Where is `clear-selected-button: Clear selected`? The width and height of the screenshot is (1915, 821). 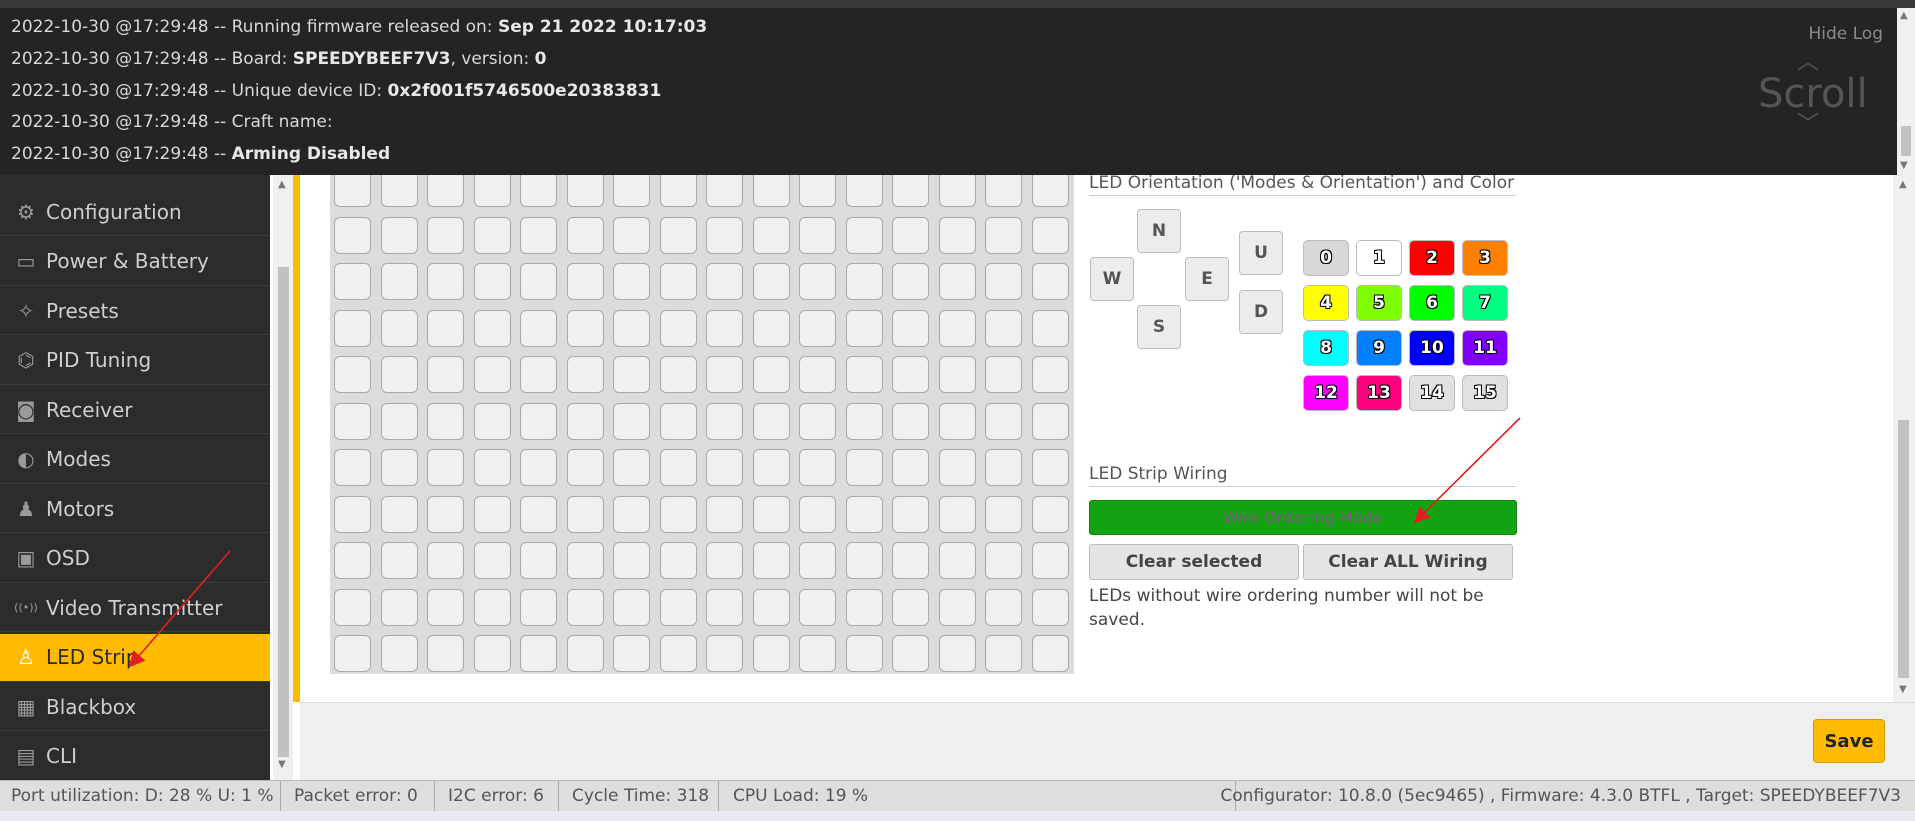 clear-selected-button: Clear selected is located at coordinates (1194, 562).